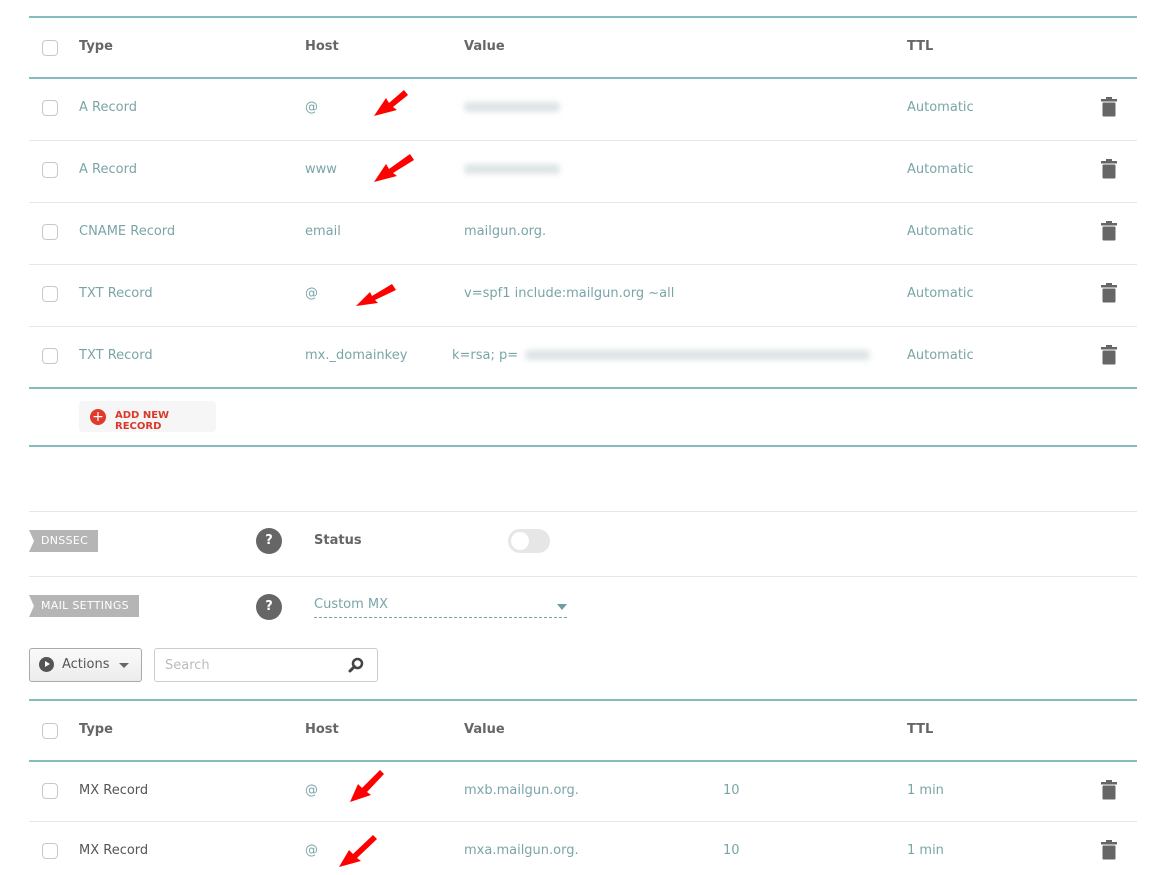 The width and height of the screenshot is (1173, 875). Describe the element at coordinates (583, 388) in the screenshot. I see `table-bottom-border` at that location.